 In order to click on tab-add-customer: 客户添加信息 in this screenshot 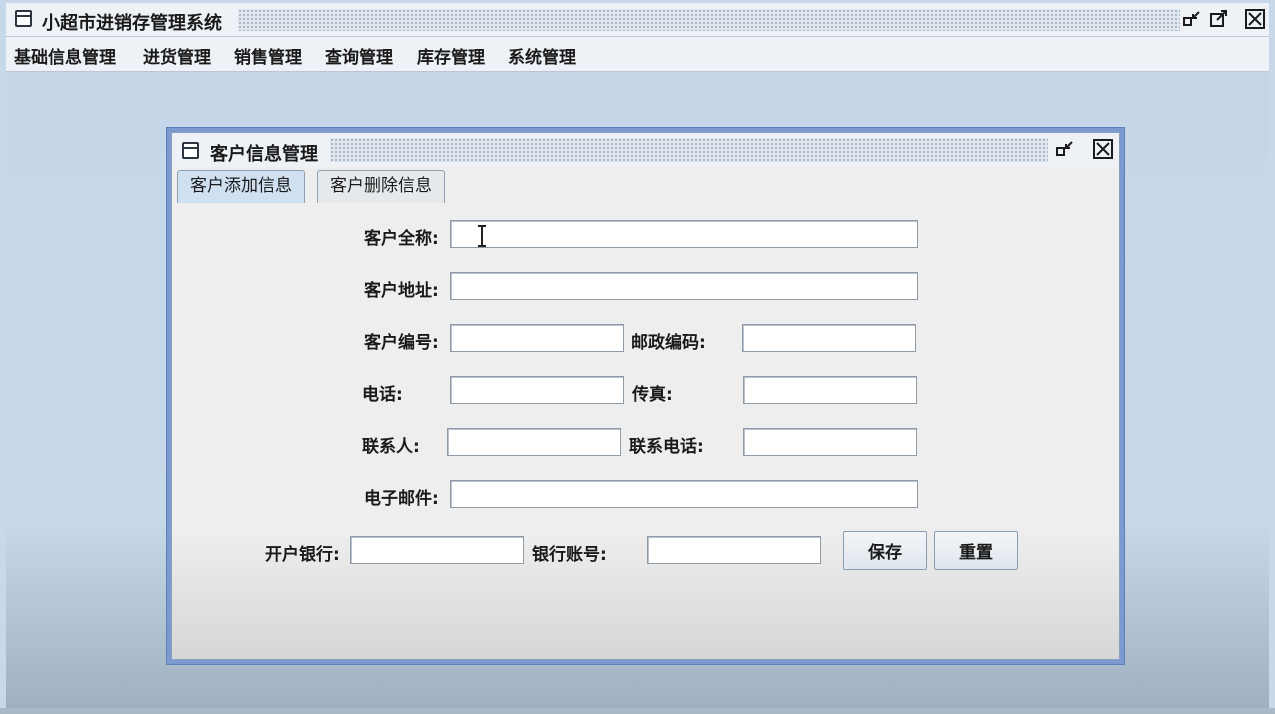, I will do `click(241, 187)`.